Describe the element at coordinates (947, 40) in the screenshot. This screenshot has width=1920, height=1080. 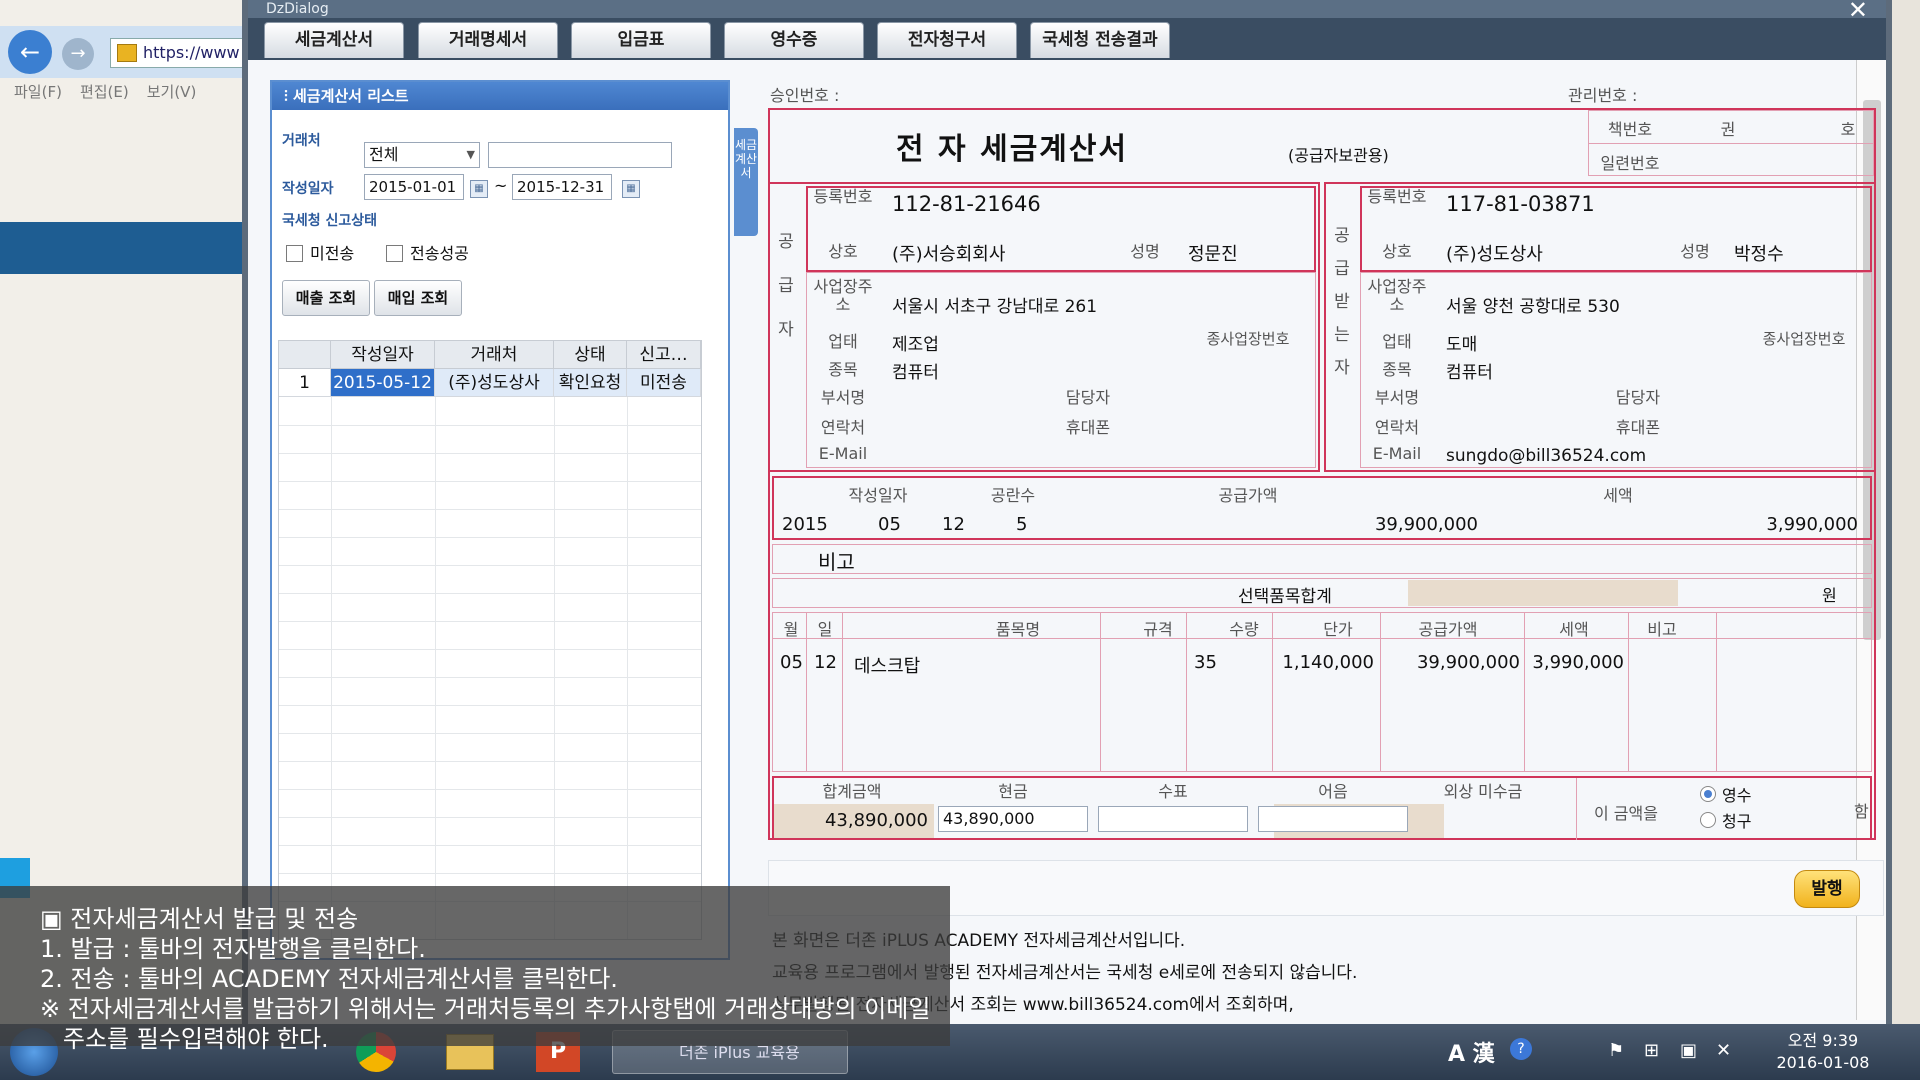
I see `tab-e-bill: 전자청구서` at that location.